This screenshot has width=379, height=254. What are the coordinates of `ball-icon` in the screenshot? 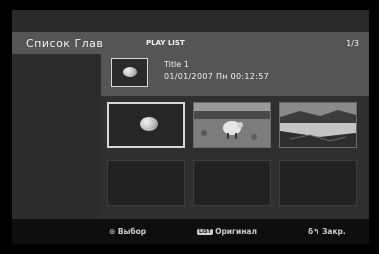 It's located at (130, 72).